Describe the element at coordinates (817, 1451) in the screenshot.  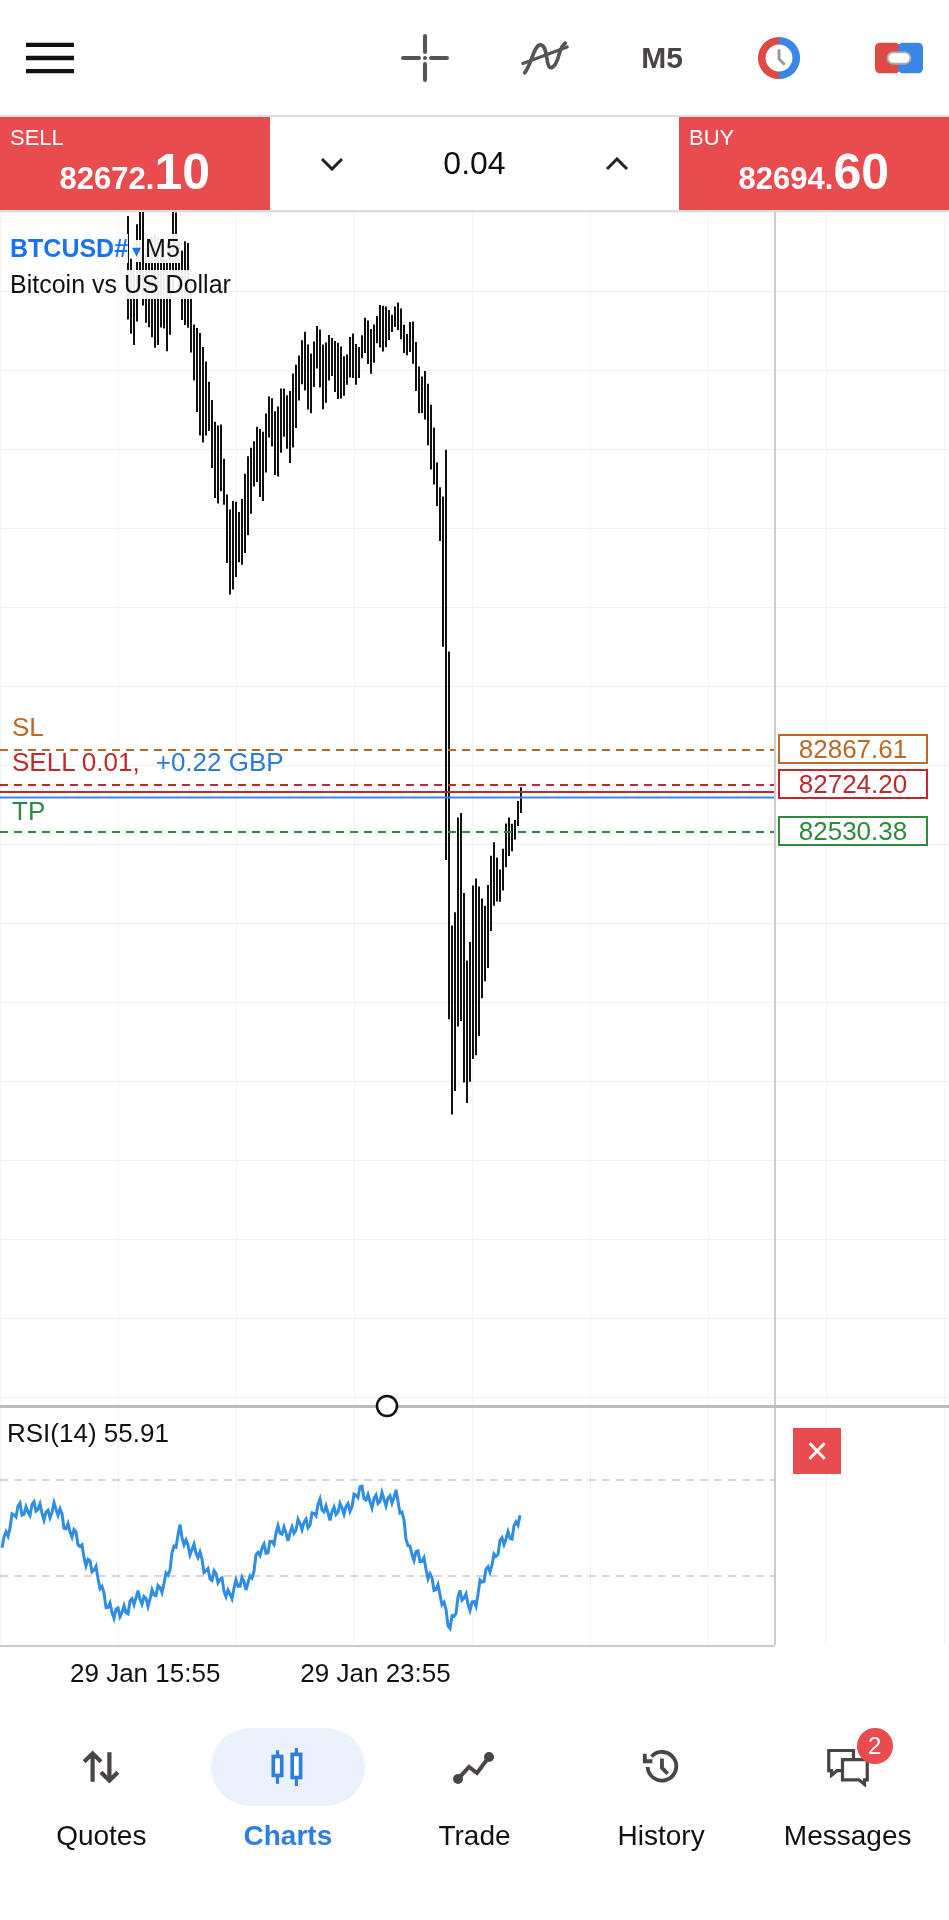
I see `close-button: ×` at that location.